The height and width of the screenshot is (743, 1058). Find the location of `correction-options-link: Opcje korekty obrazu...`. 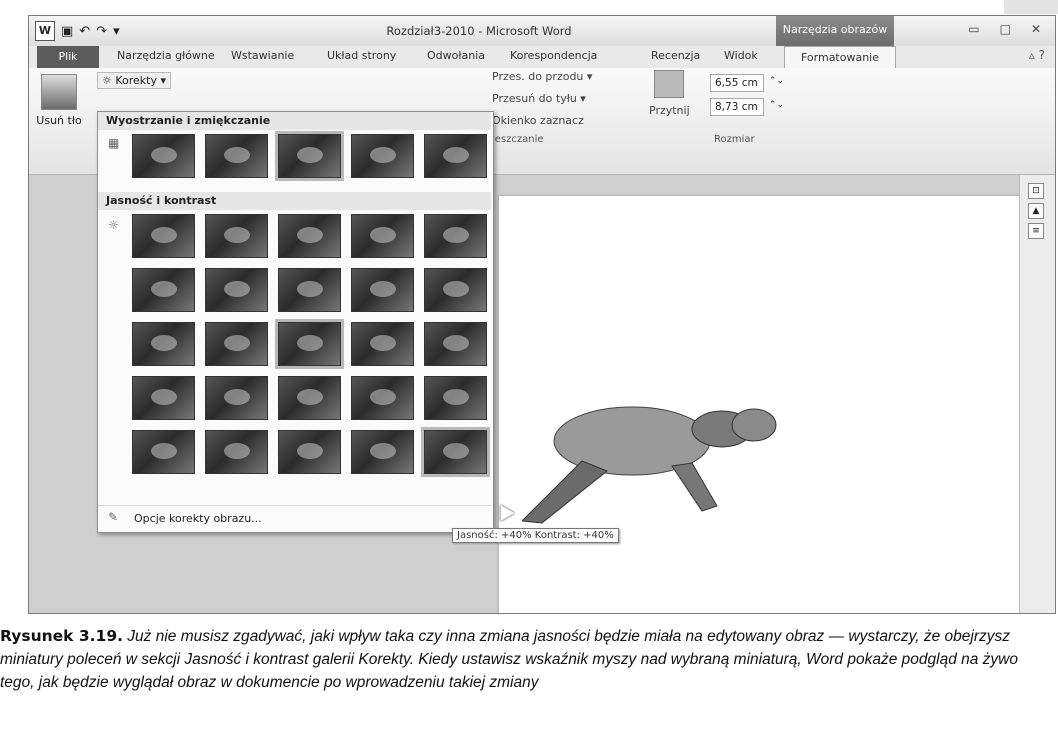

correction-options-link: Opcje korekty obrazu... is located at coordinates (294, 518).